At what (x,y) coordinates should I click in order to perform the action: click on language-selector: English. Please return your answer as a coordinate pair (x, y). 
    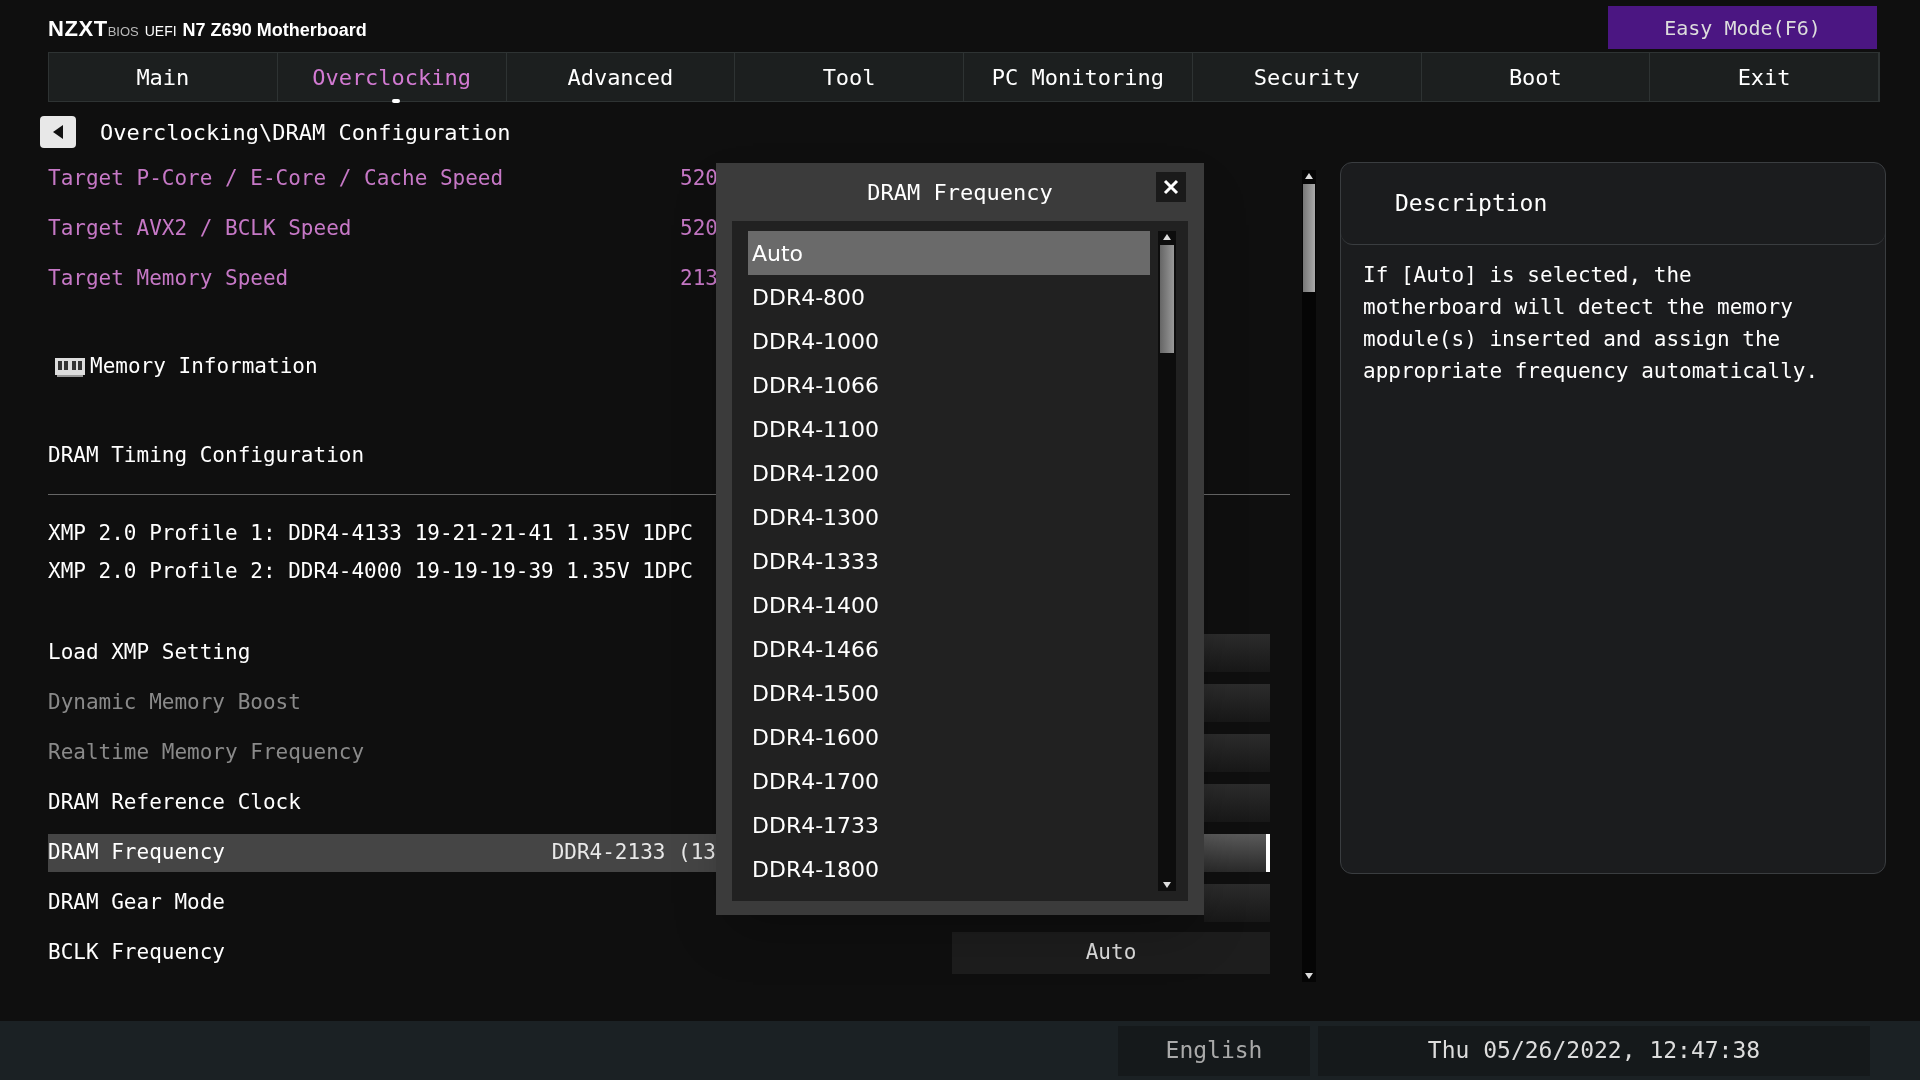
    Looking at the image, I should click on (1214, 1050).